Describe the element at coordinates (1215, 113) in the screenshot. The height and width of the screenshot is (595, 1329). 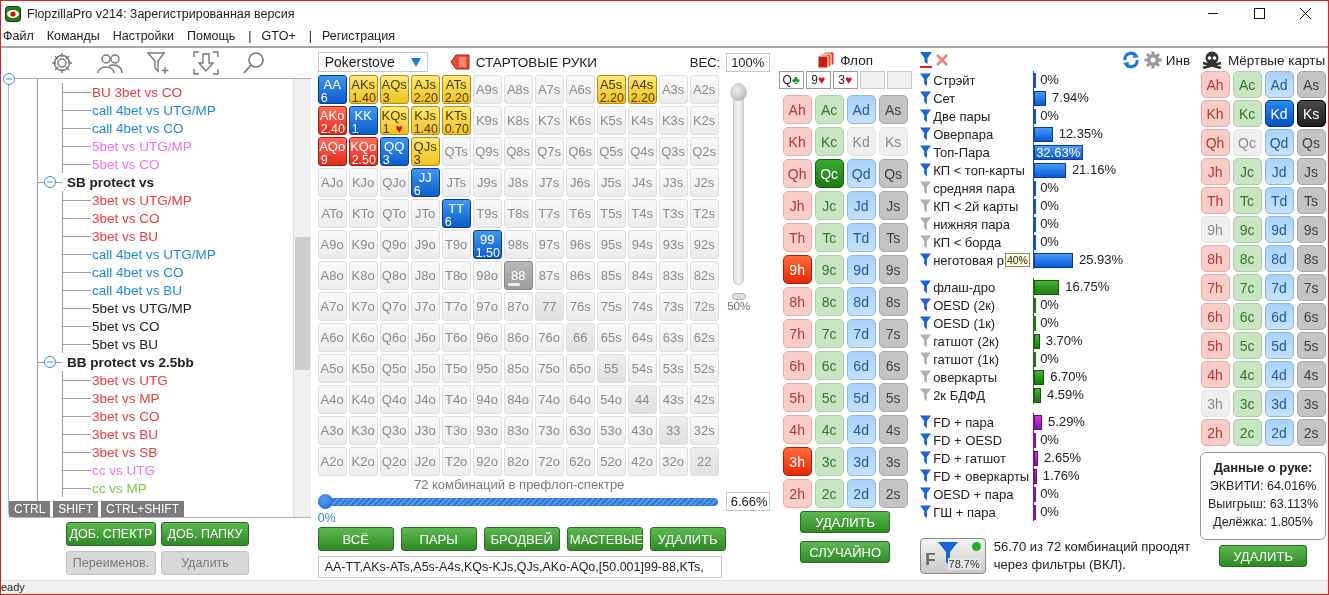
I see `card-button: Kh` at that location.